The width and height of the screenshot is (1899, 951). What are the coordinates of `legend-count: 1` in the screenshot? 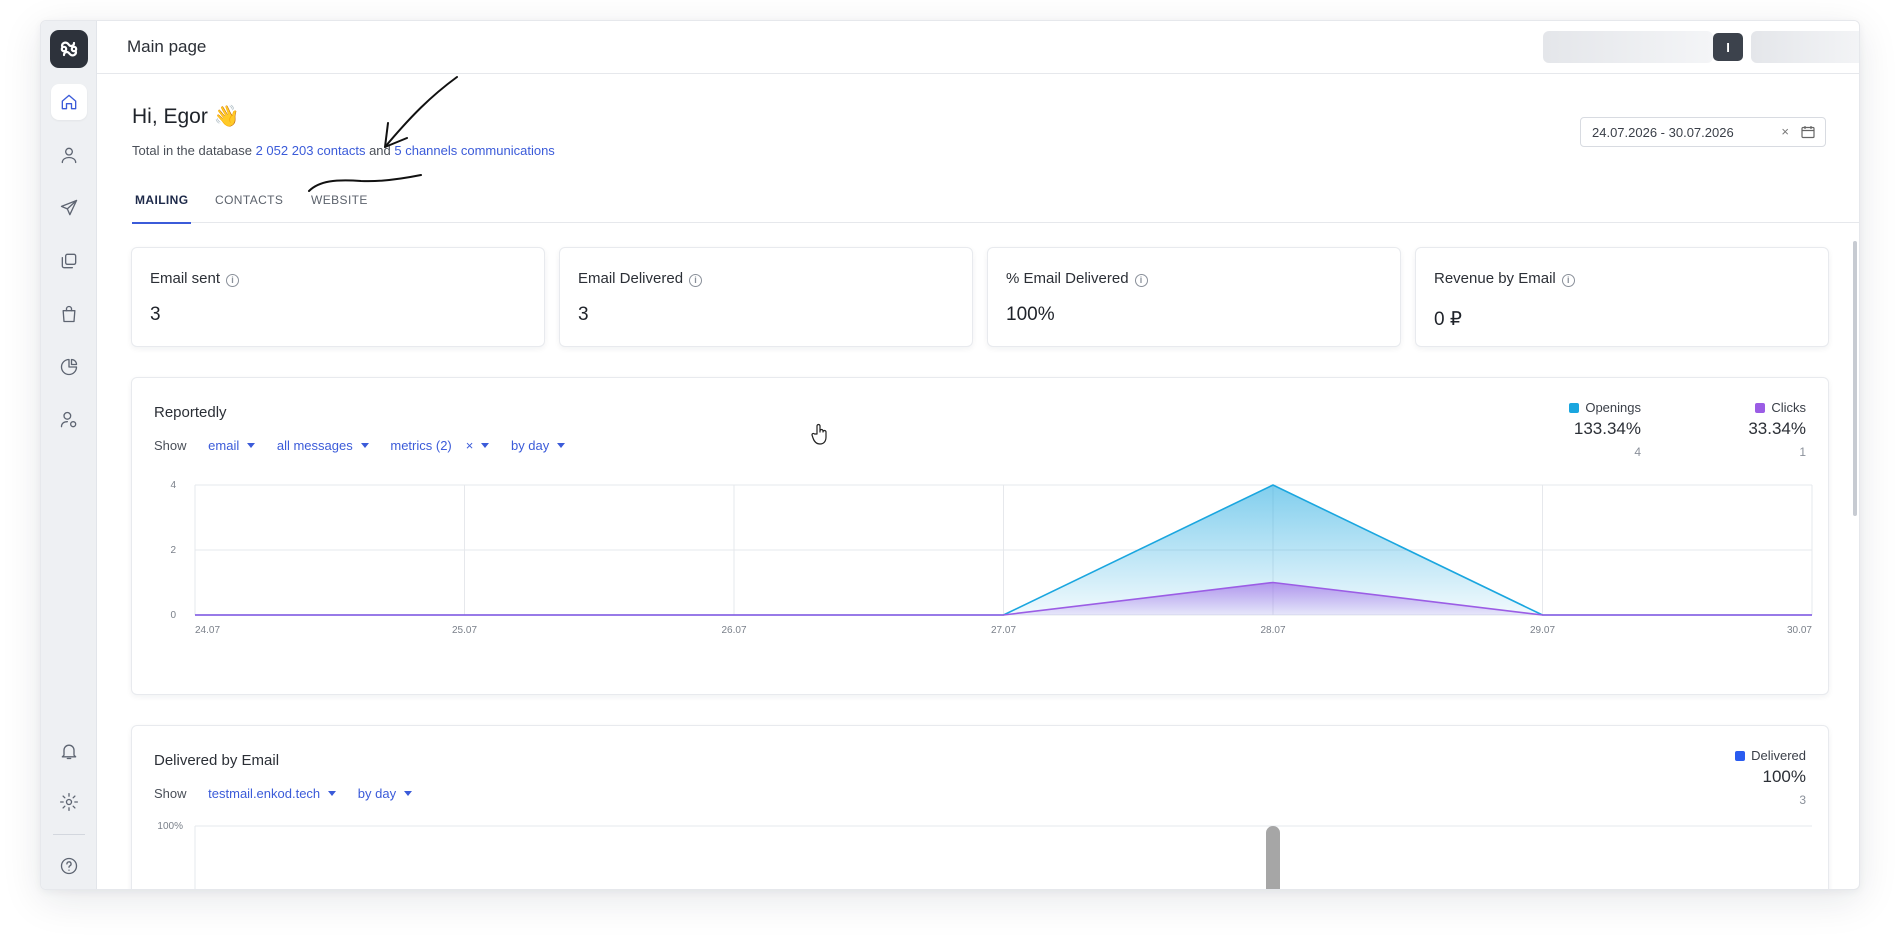 It's located at (1802, 452).